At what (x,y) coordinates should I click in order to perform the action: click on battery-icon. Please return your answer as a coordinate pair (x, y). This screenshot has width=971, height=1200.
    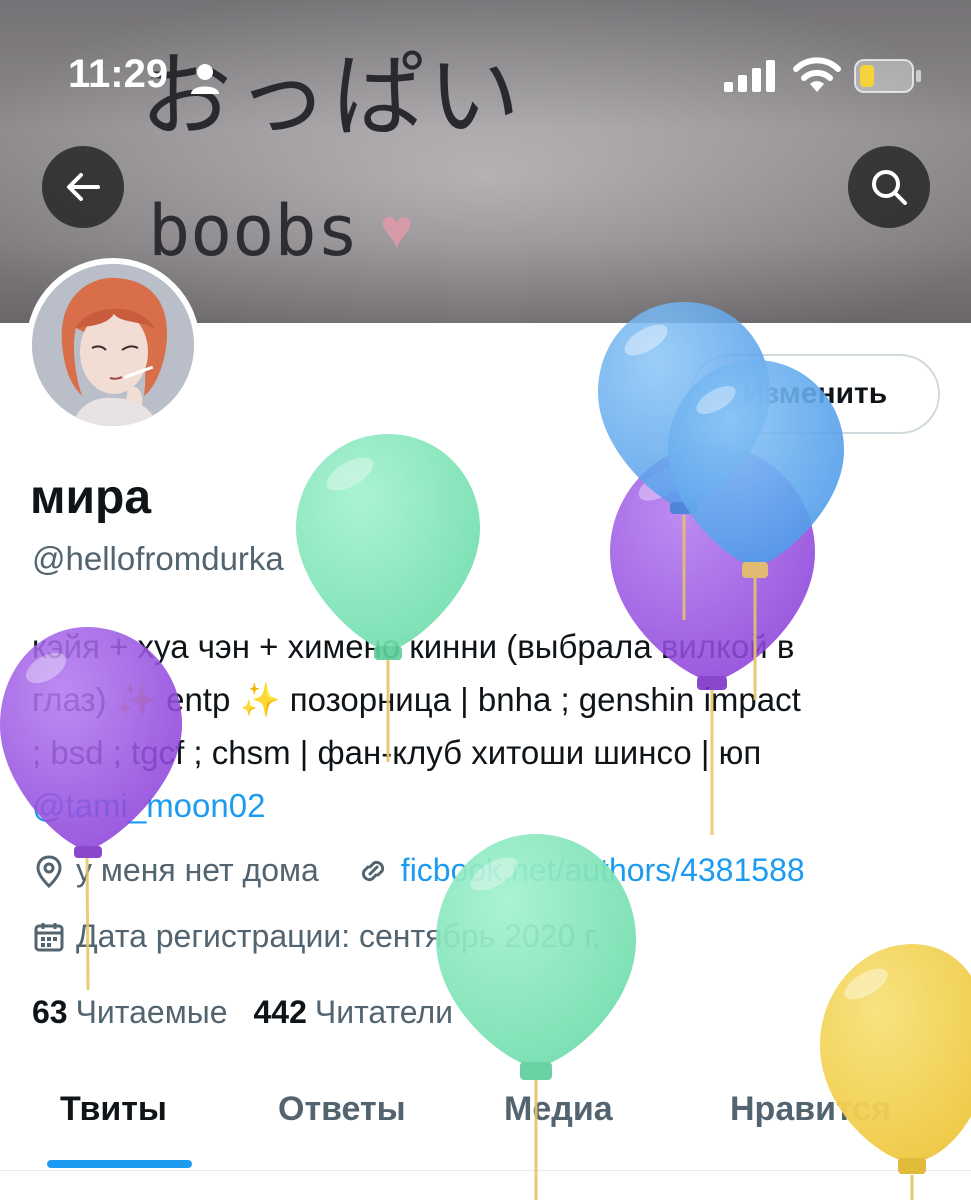
    Looking at the image, I should click on (887, 76).